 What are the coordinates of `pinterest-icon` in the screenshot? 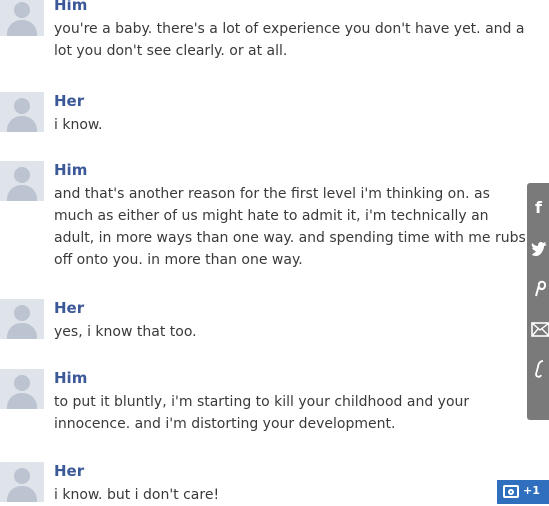 It's located at (539, 289).